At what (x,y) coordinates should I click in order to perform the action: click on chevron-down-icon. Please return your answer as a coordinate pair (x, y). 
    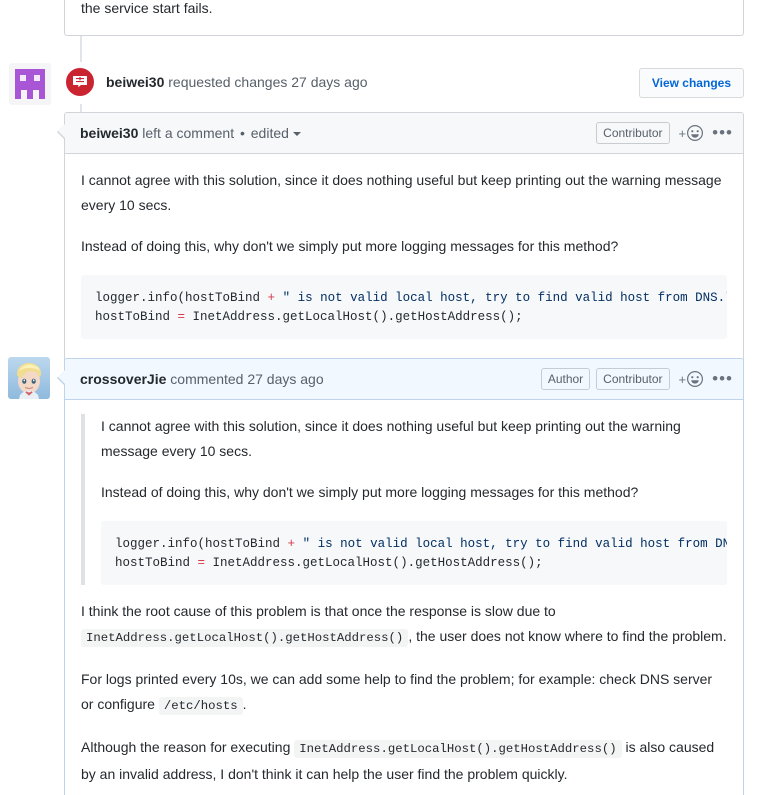
    Looking at the image, I should click on (296, 134).